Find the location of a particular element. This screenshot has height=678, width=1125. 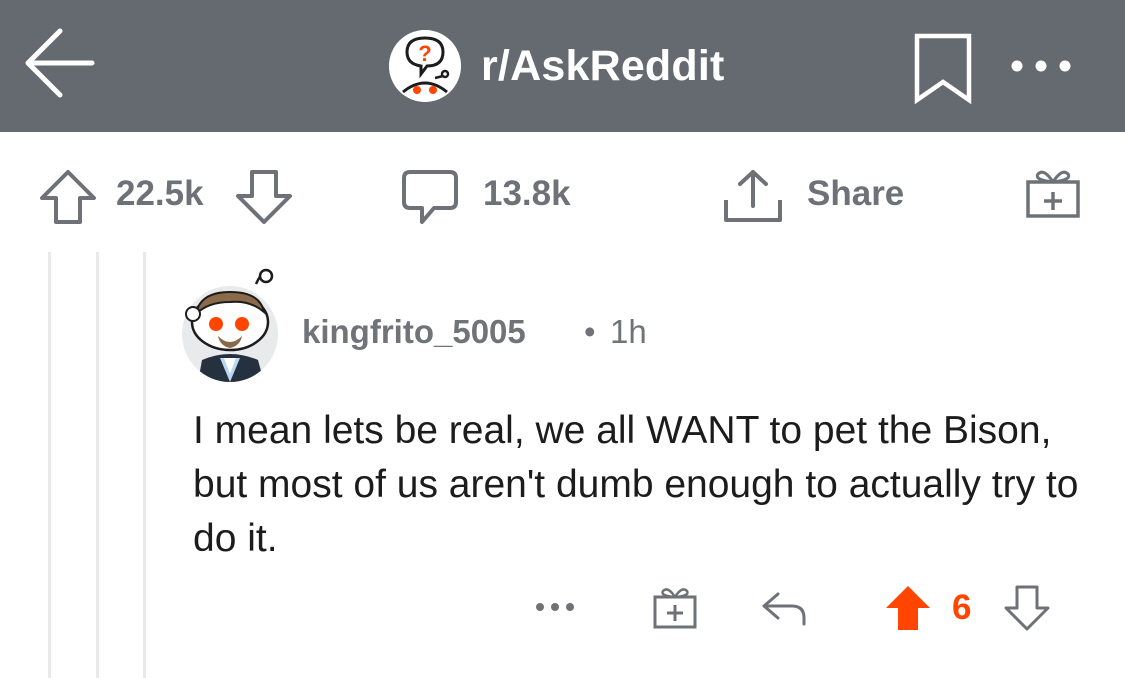

comment-more-button is located at coordinates (555, 607).